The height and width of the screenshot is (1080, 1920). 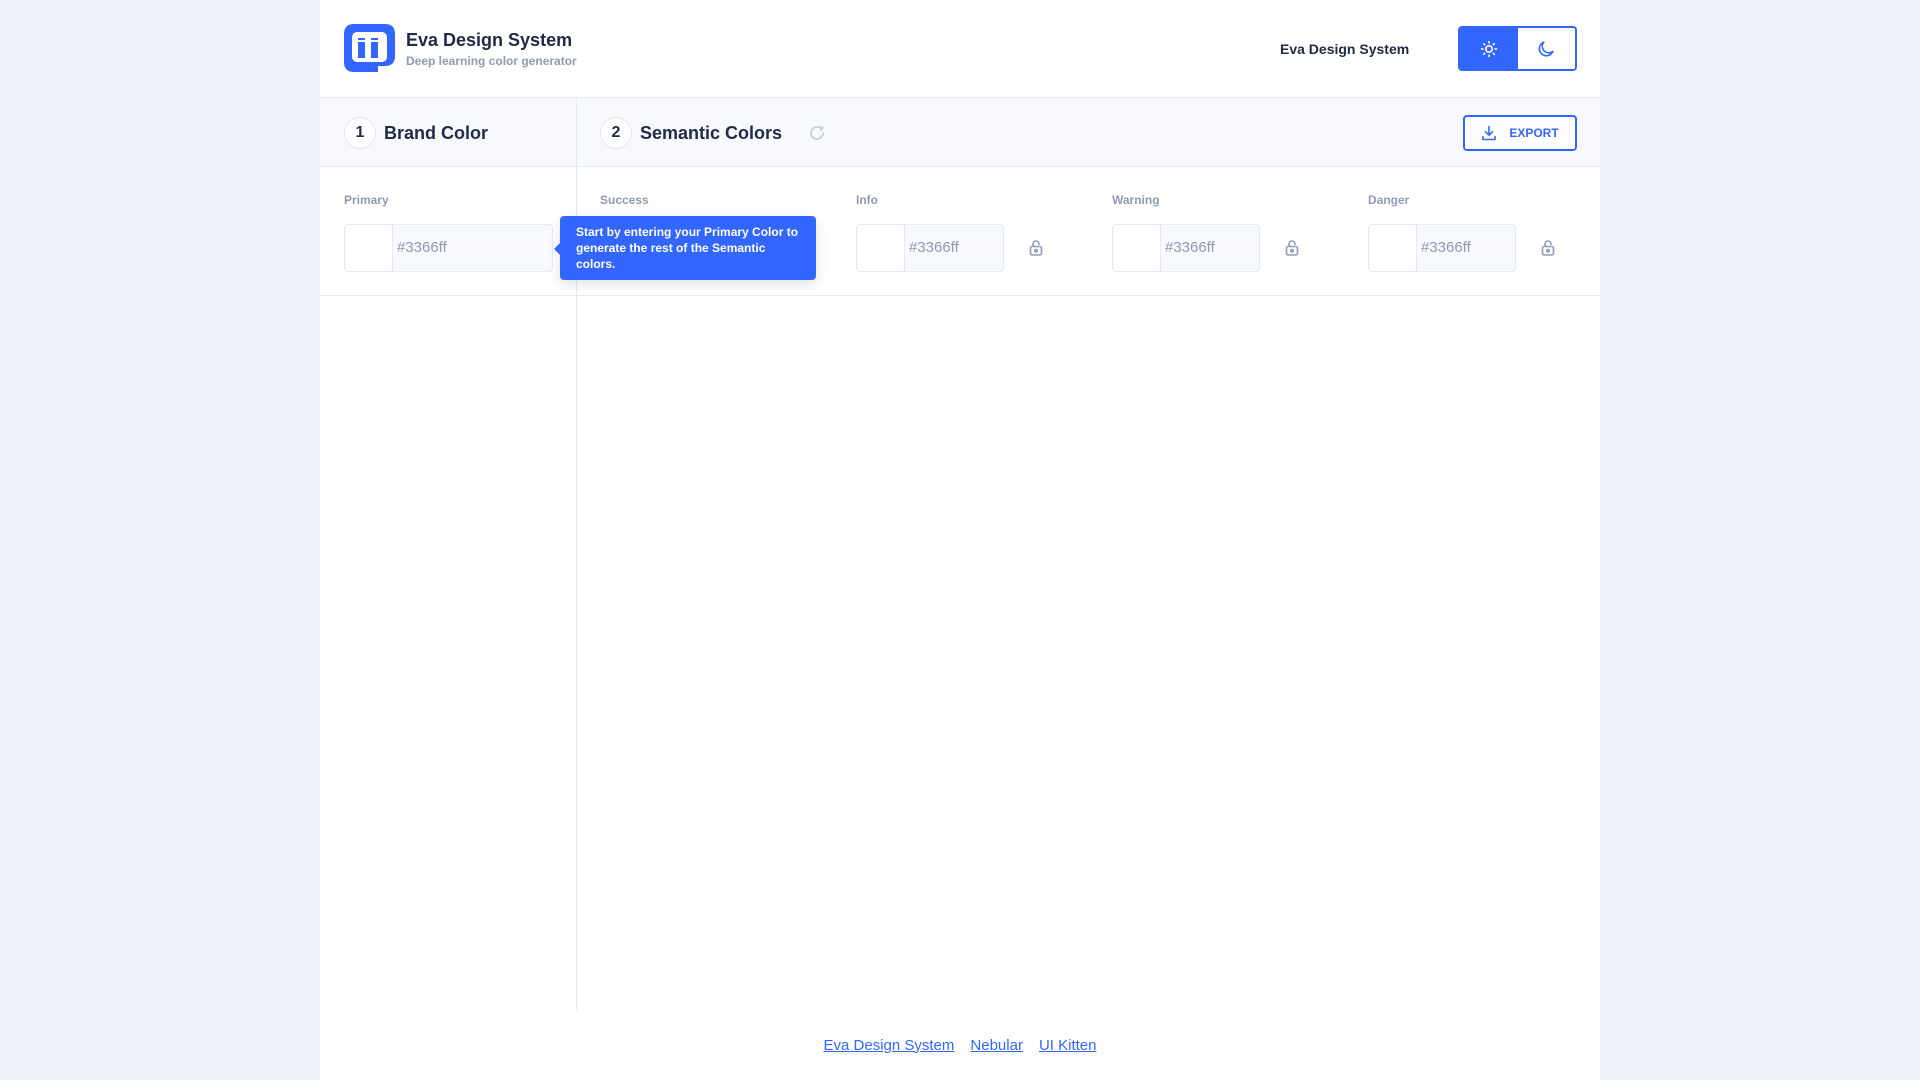 I want to click on primary-label: Primary, so click(x=366, y=200).